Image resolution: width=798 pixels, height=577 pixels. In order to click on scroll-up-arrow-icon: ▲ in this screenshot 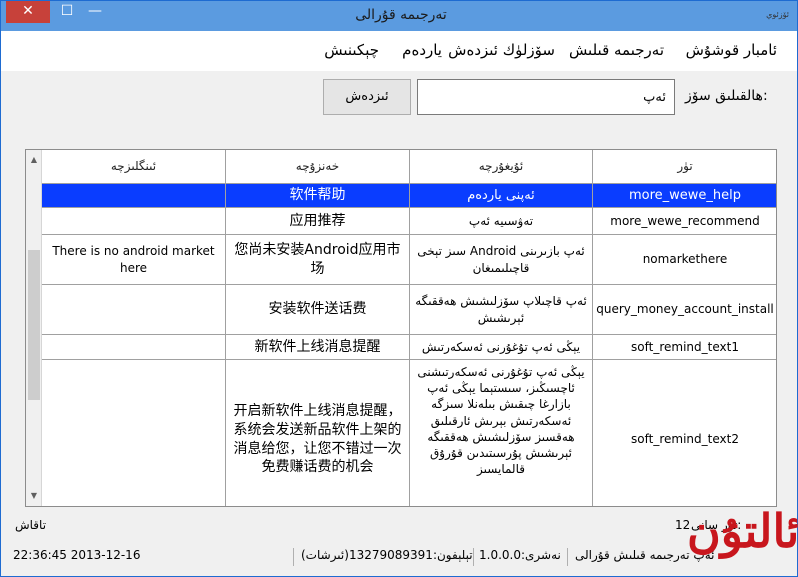, I will do `click(34, 160)`.